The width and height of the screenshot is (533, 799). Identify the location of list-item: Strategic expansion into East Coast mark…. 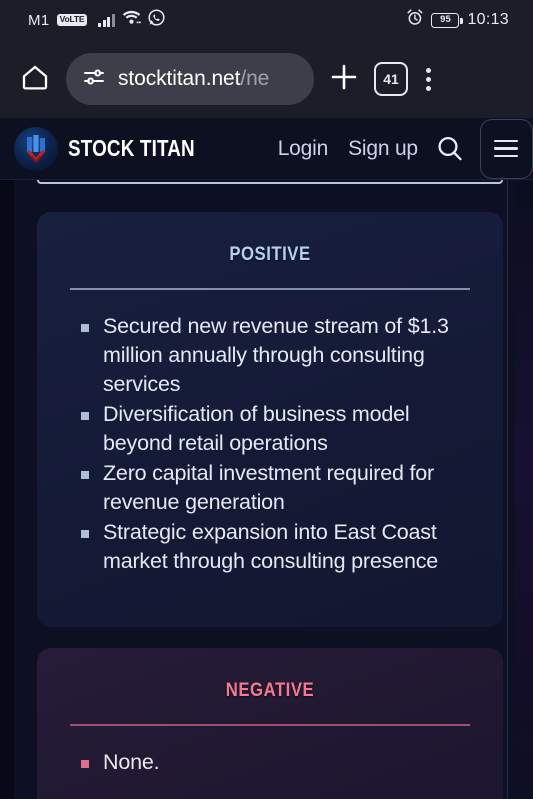
(277, 547).